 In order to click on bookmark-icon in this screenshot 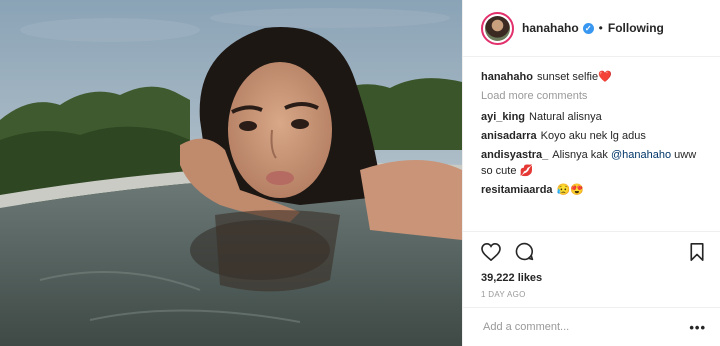, I will do `click(697, 251)`.